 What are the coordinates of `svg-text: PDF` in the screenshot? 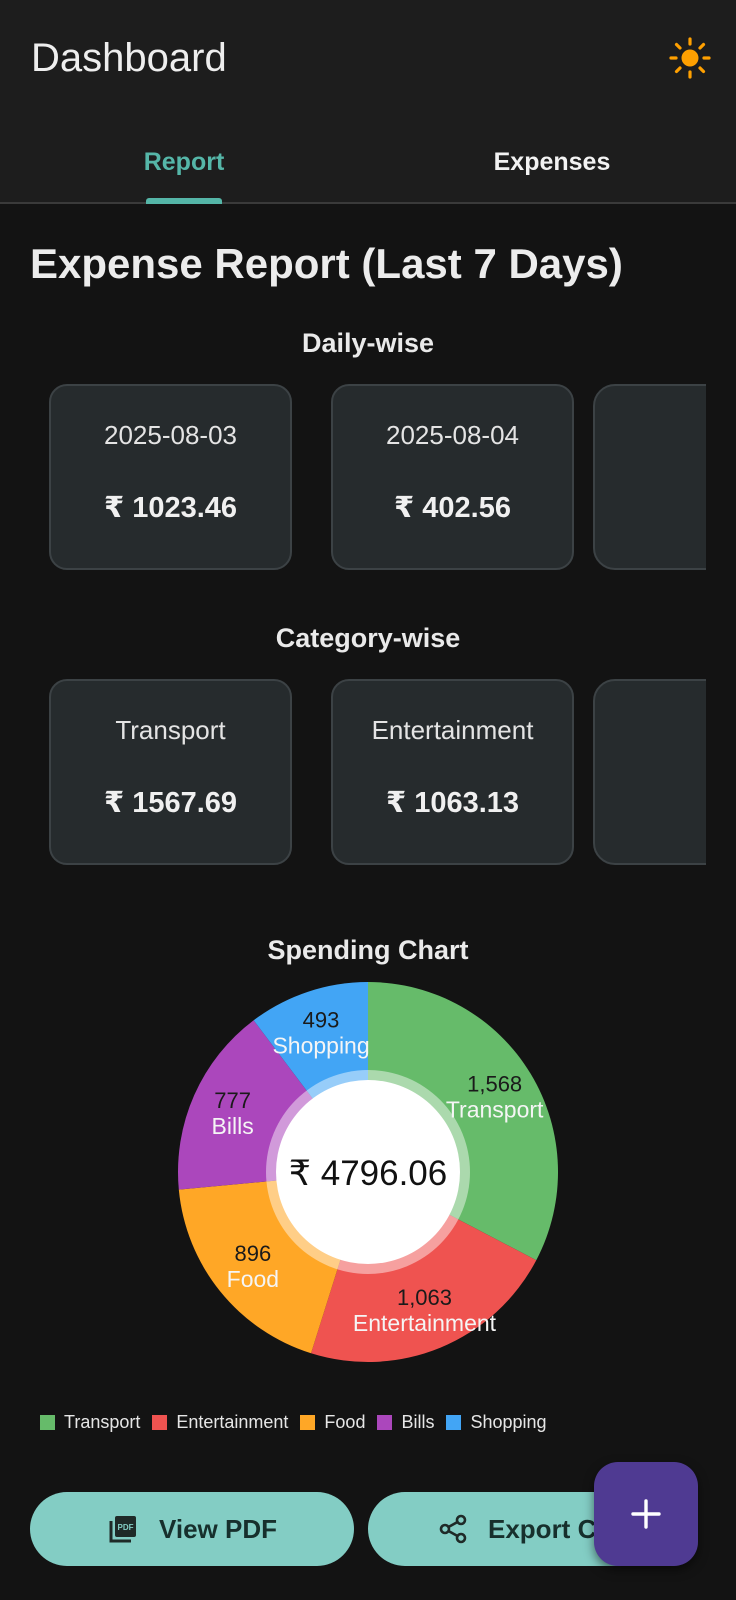 It's located at (125, 1527).